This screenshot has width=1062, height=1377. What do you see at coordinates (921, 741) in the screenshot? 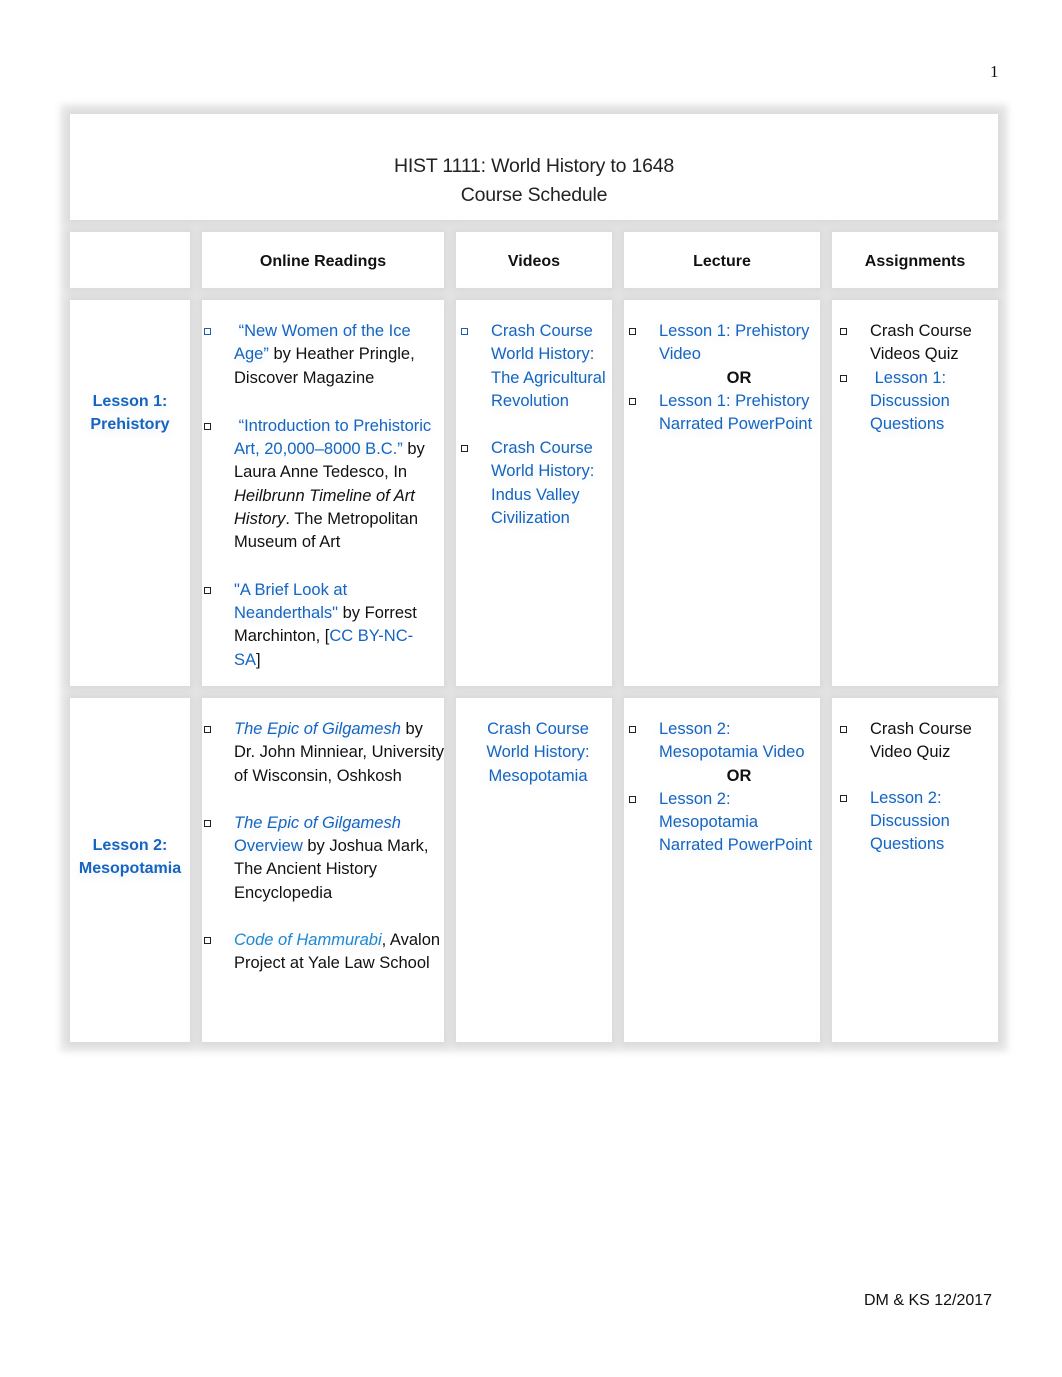
I see `assignment-text: Crash Course Video Quiz` at bounding box center [921, 741].